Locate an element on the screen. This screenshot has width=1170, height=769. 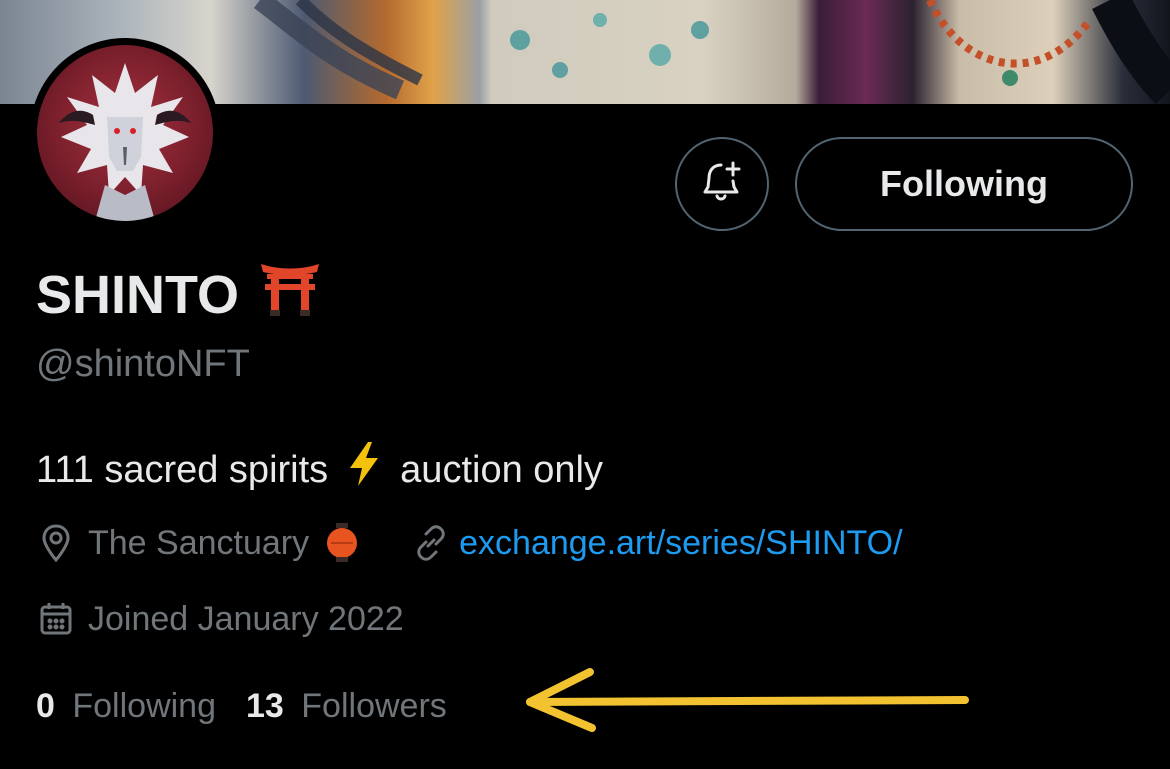
display-name-text: SHINTO is located at coordinates (138, 295).